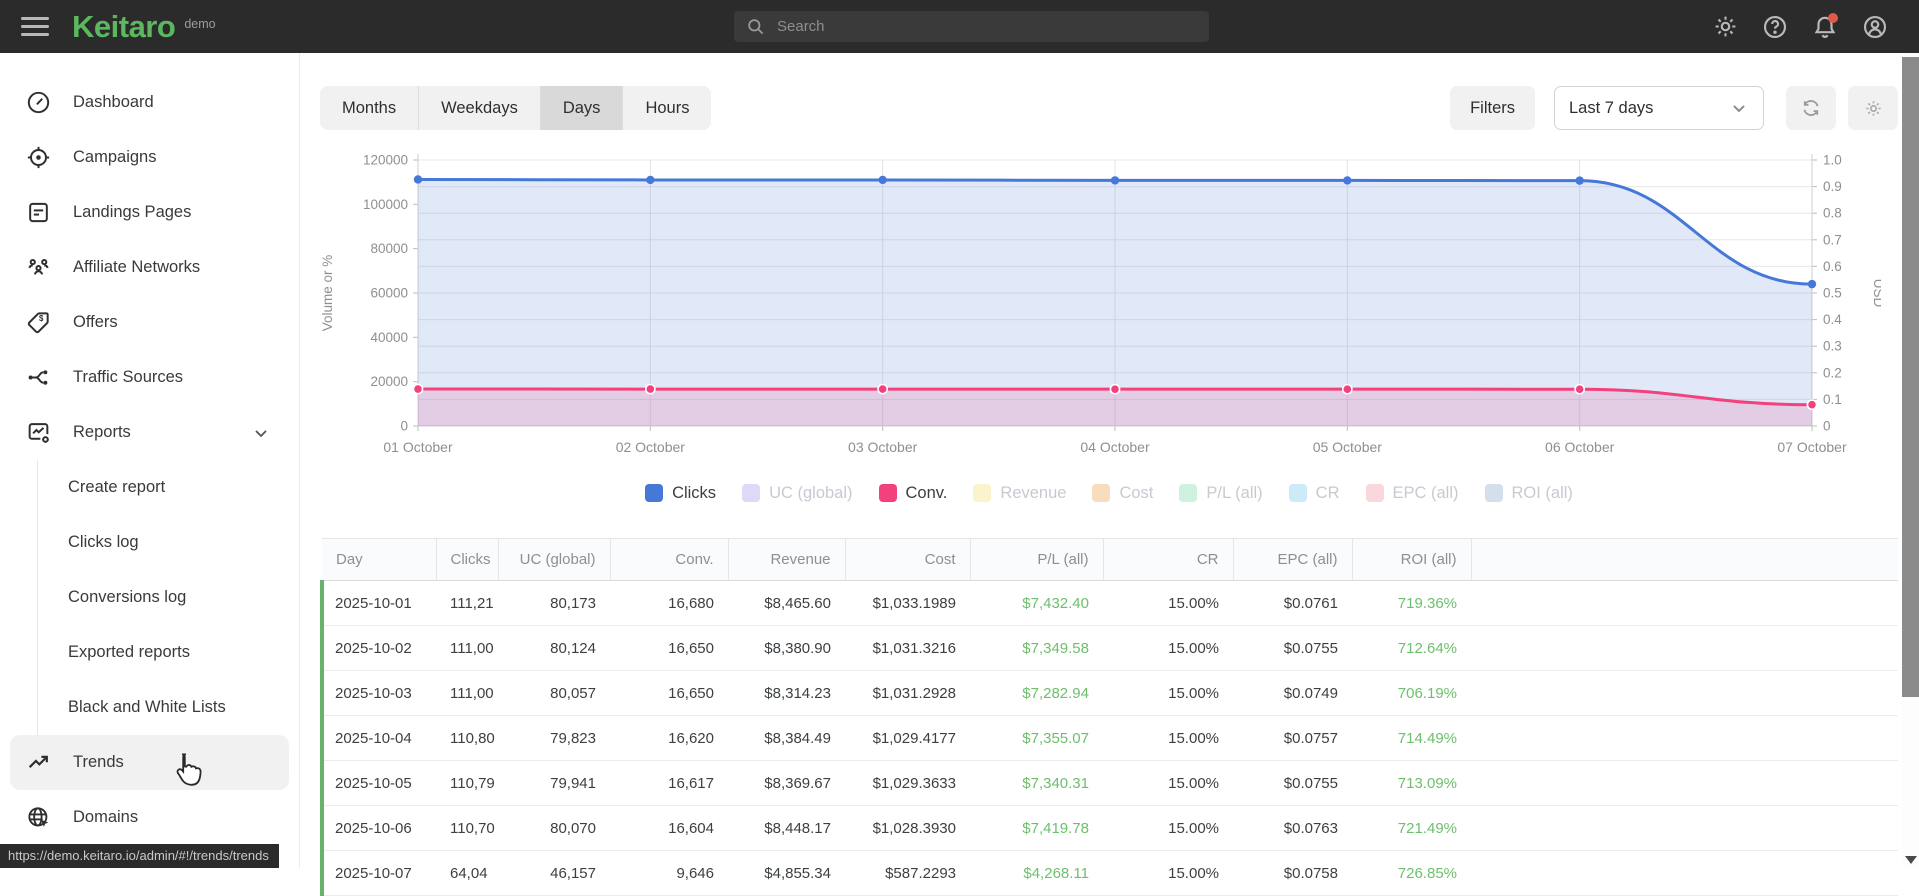 This screenshot has height=896, width=1919. What do you see at coordinates (1412, 493) in the screenshot?
I see `legend-item-epc-all-: EPC (all)` at bounding box center [1412, 493].